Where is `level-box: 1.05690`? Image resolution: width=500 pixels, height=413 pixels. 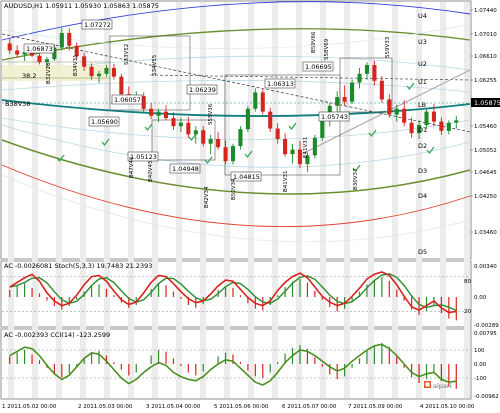 level-box: 1.05690 is located at coordinates (104, 121).